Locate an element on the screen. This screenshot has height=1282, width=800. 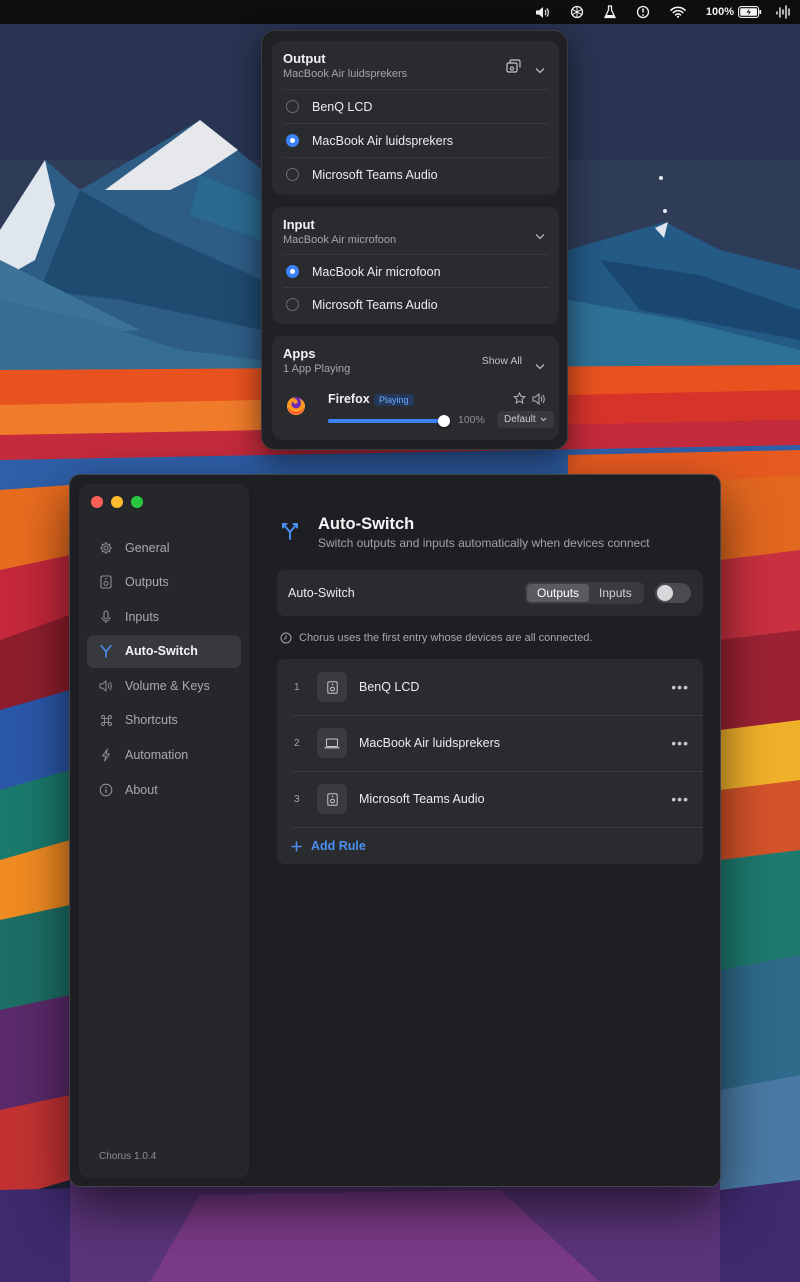
laptop-icon is located at coordinates (332, 743).